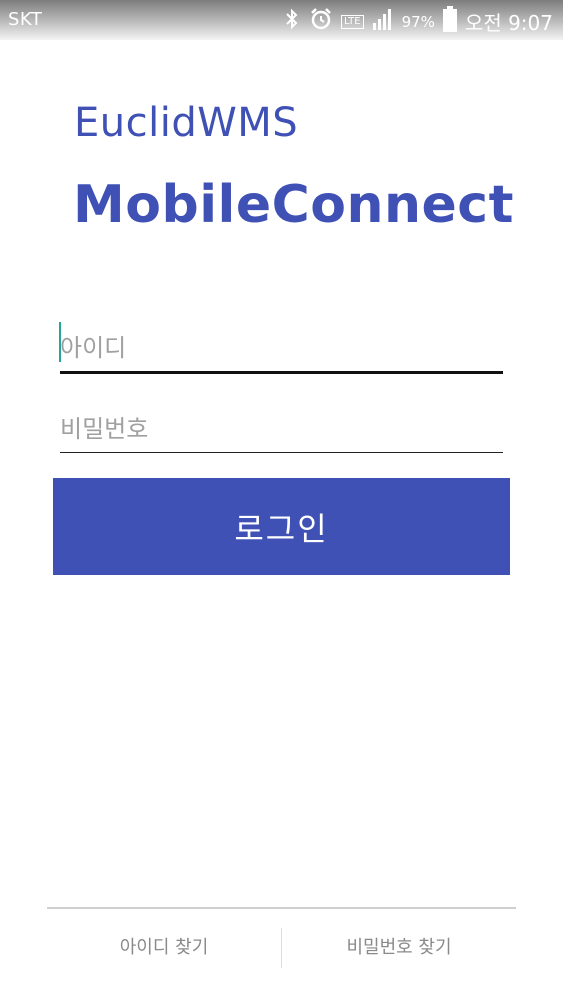 This screenshot has width=563, height=1000. I want to click on battery-icon, so click(449, 21).